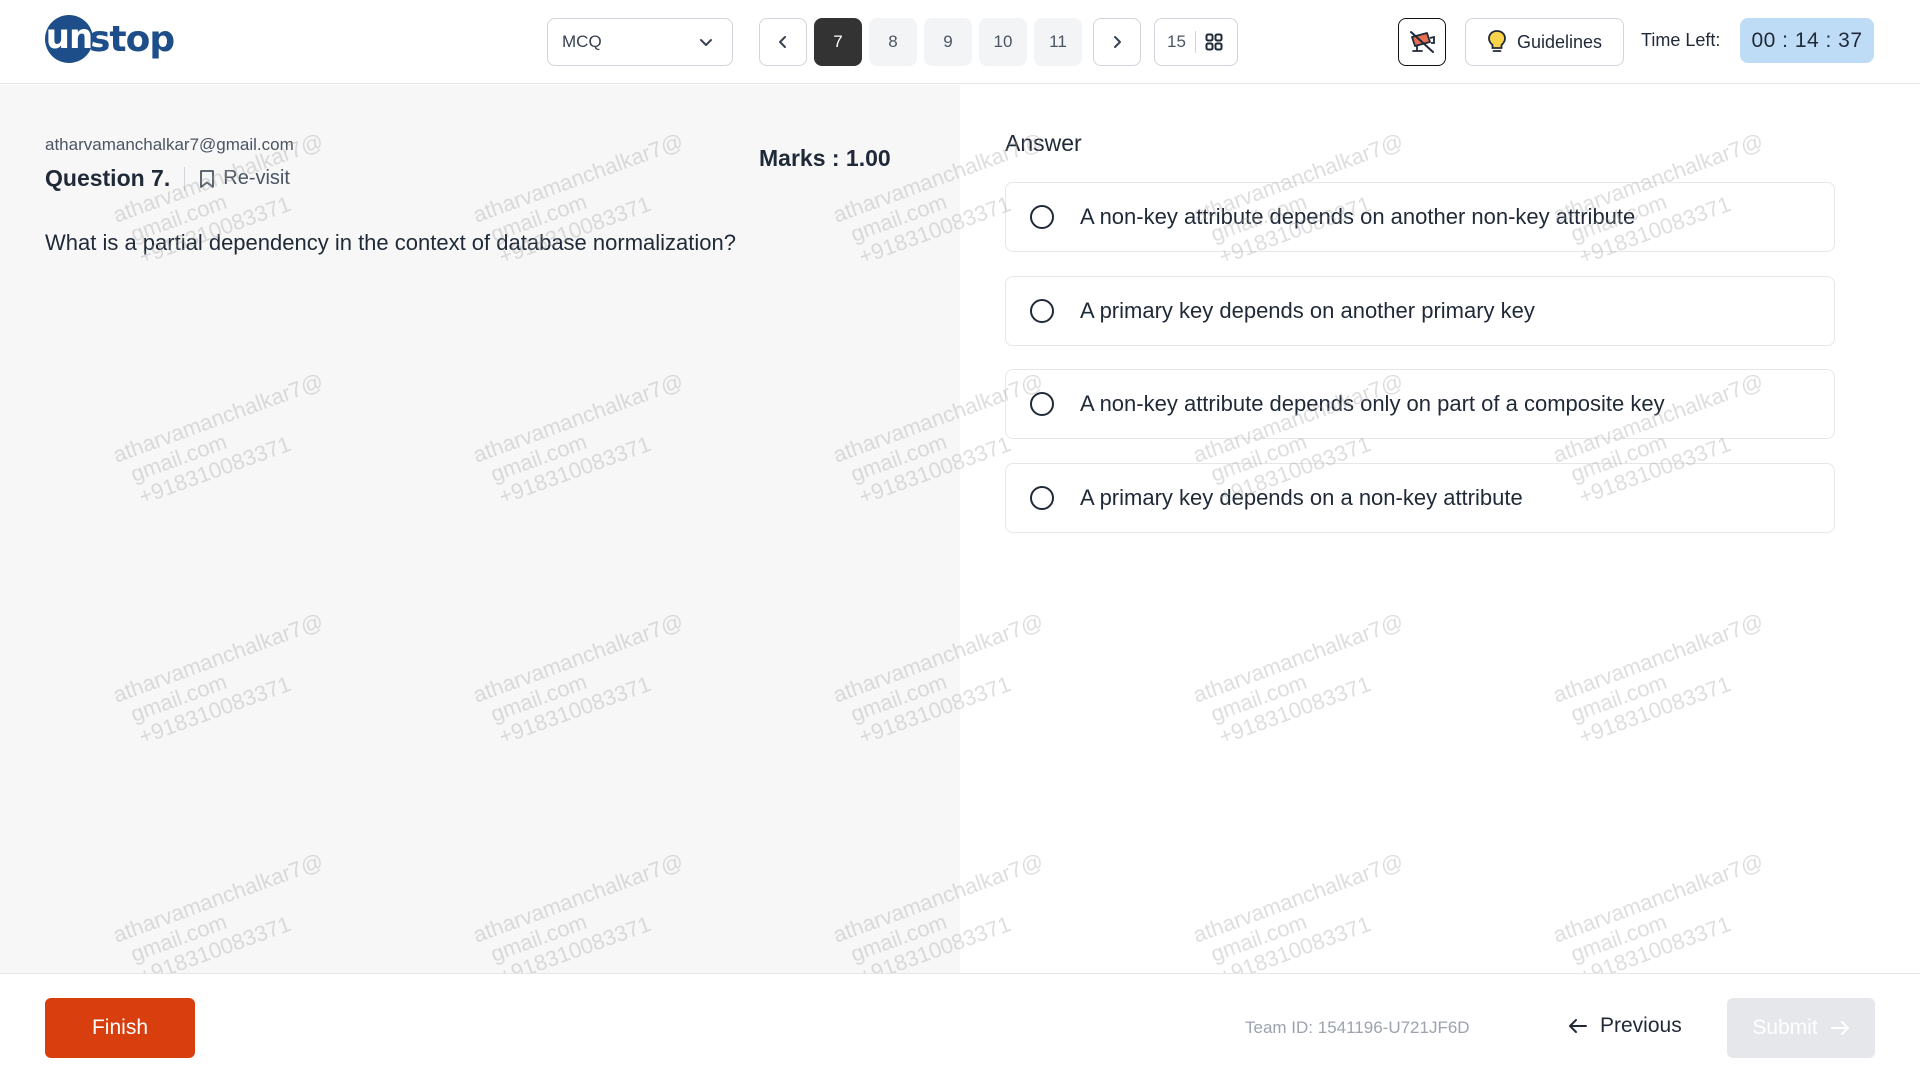 This screenshot has width=1920, height=1080. What do you see at coordinates (640, 42) in the screenshot?
I see `section-select: MCQ` at bounding box center [640, 42].